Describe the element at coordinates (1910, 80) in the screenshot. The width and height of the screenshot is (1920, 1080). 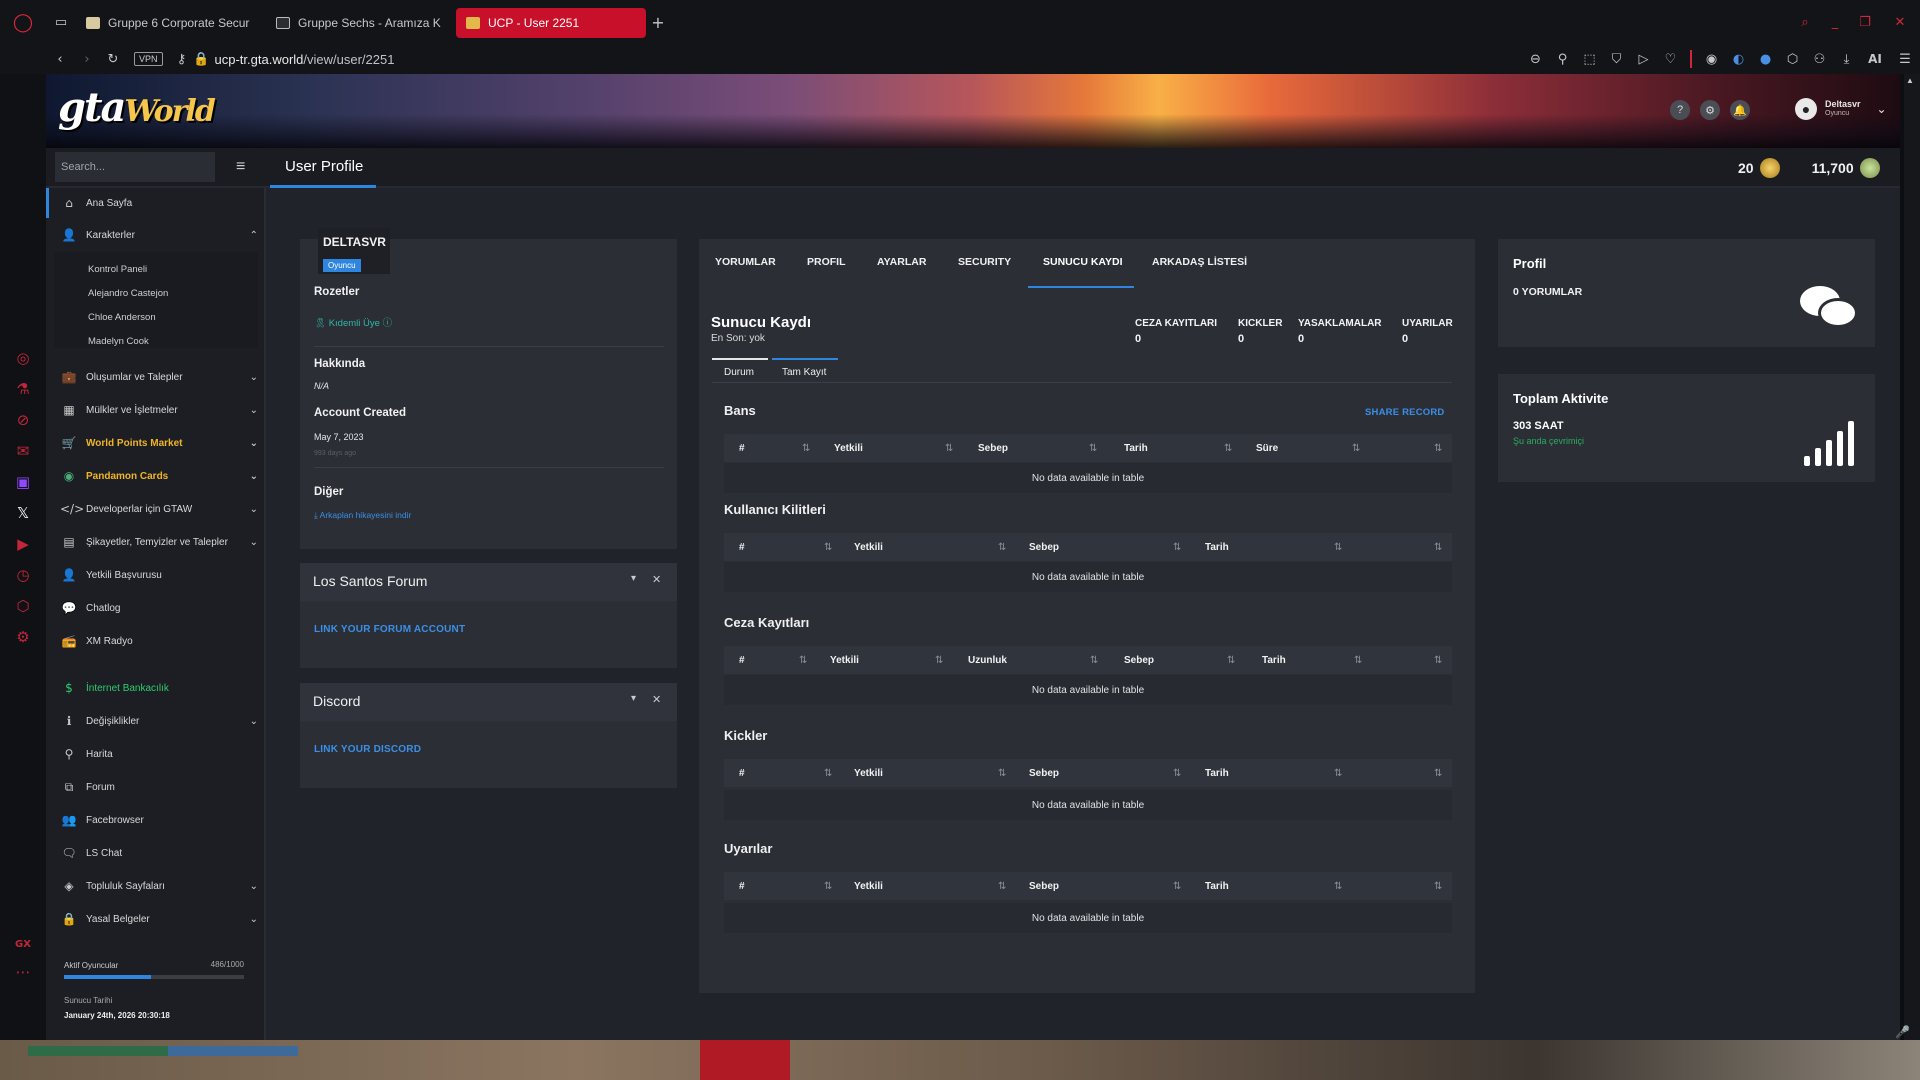
I see `scroll-up-icon: ▲` at that location.